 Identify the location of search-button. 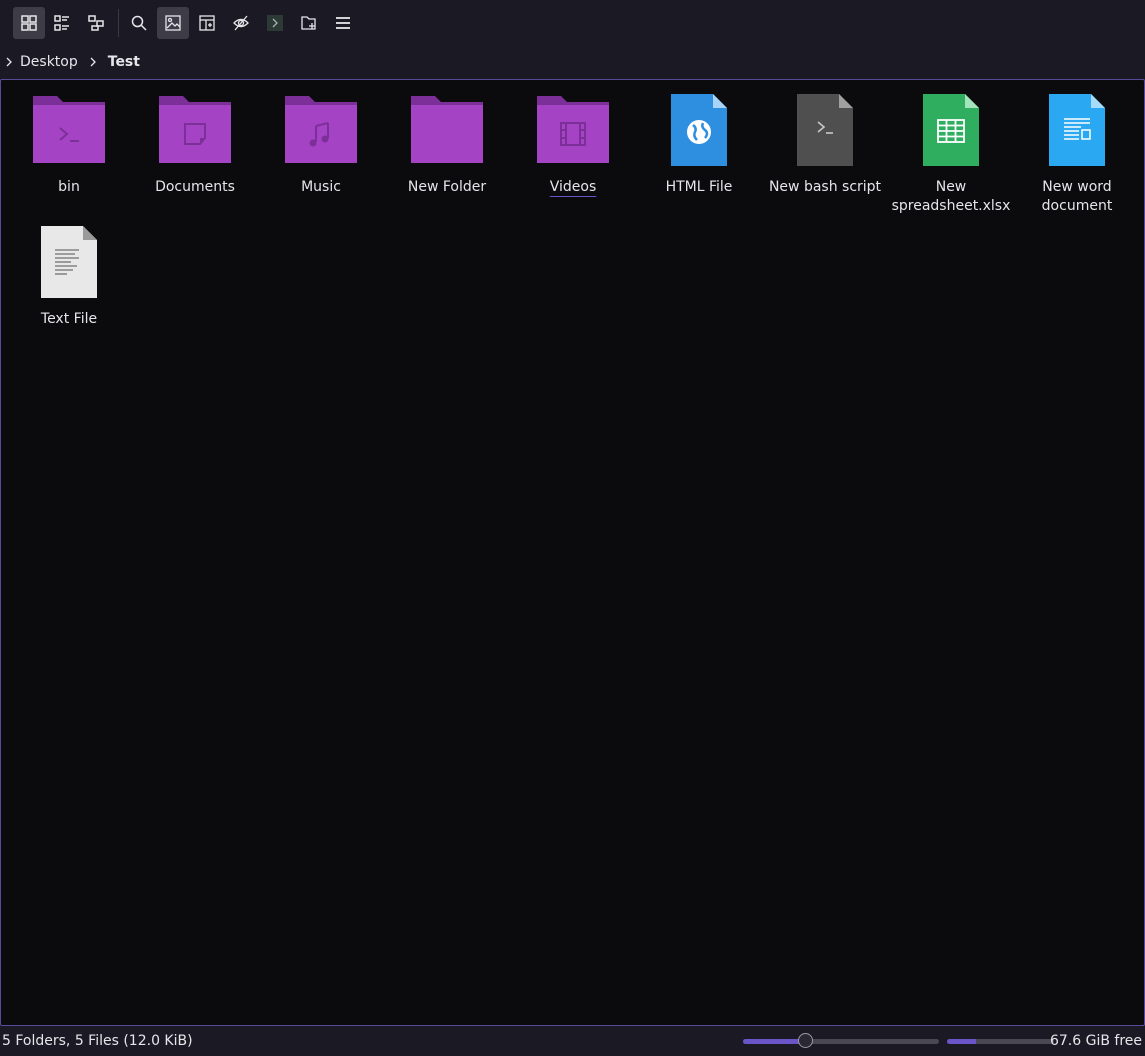
(139, 23).